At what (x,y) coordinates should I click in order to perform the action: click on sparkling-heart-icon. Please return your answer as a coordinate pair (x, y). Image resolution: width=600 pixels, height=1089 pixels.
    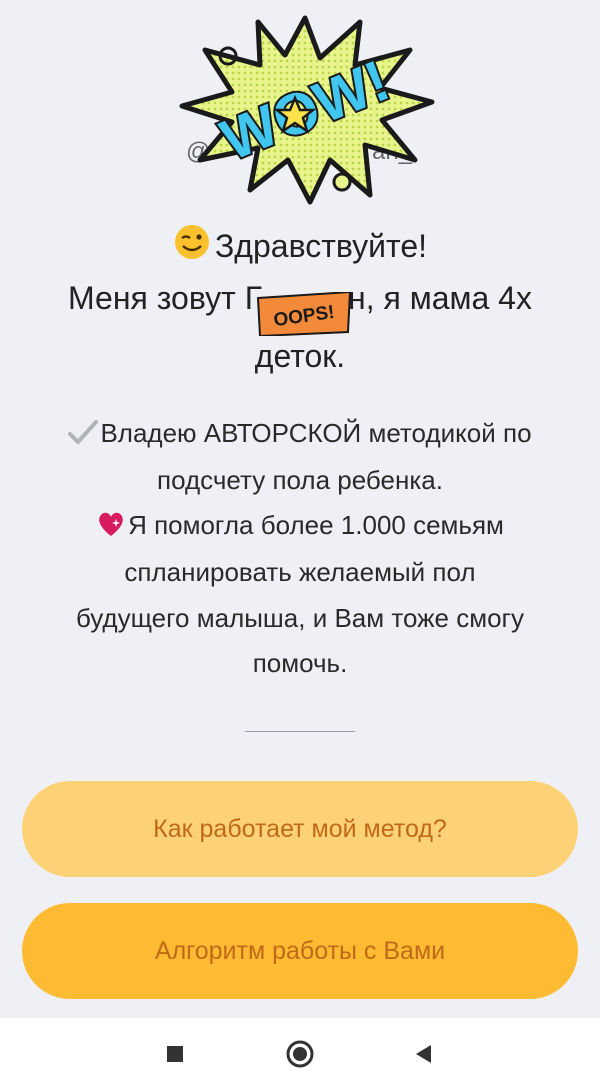
    Looking at the image, I should click on (111, 529).